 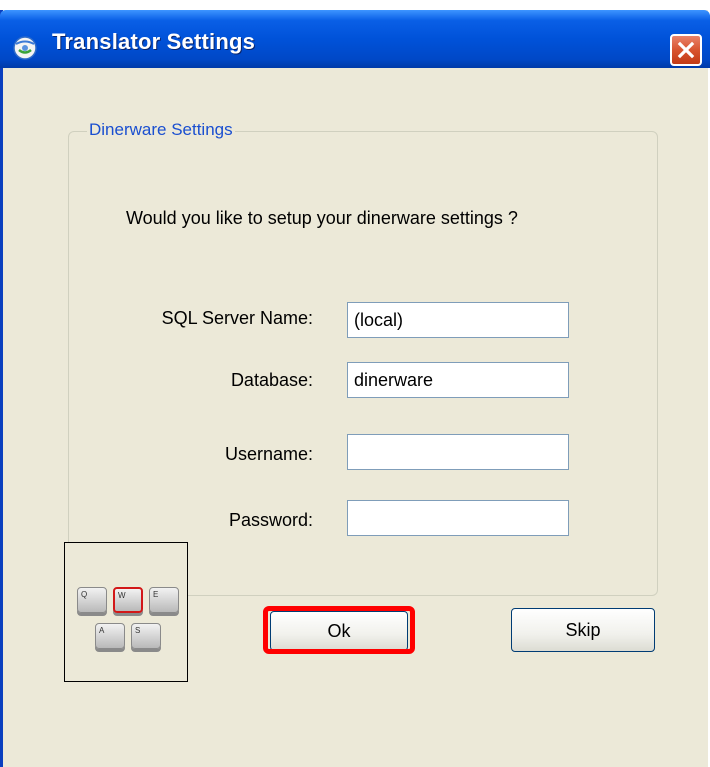 What do you see at coordinates (164, 600) in the screenshot?
I see `key-e: E` at bounding box center [164, 600].